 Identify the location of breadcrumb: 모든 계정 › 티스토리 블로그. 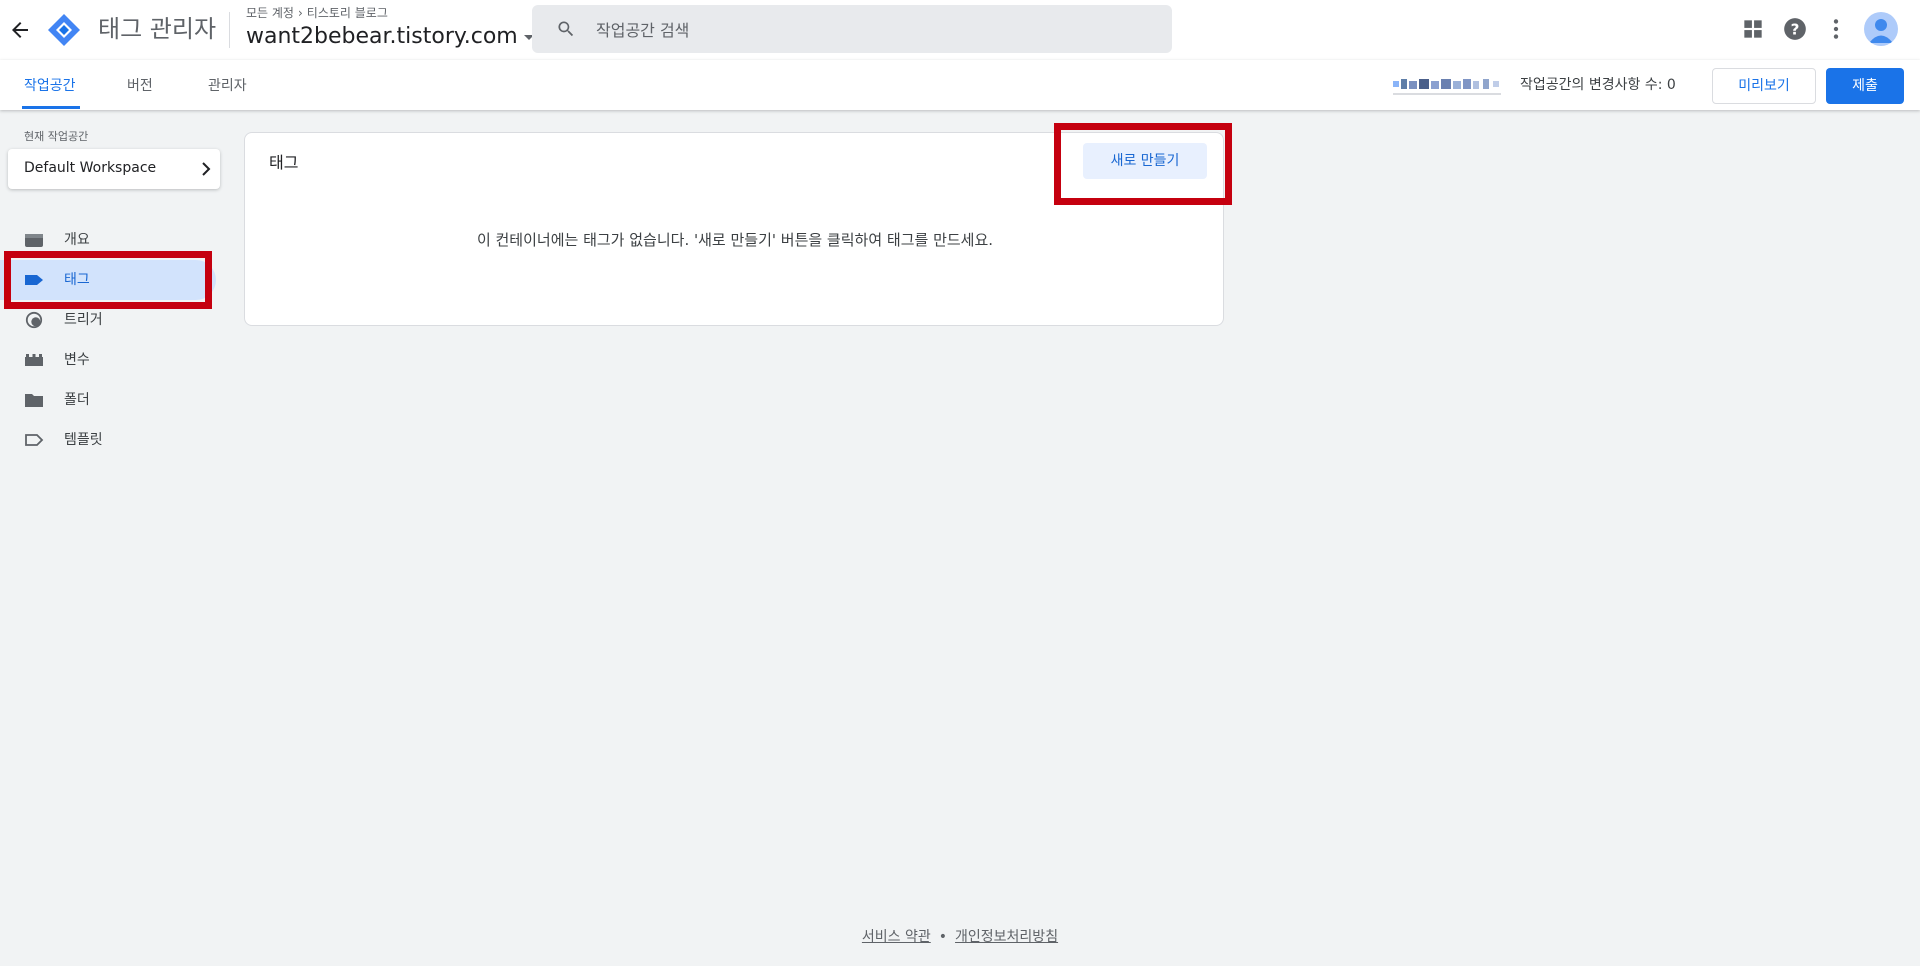
(317, 13).